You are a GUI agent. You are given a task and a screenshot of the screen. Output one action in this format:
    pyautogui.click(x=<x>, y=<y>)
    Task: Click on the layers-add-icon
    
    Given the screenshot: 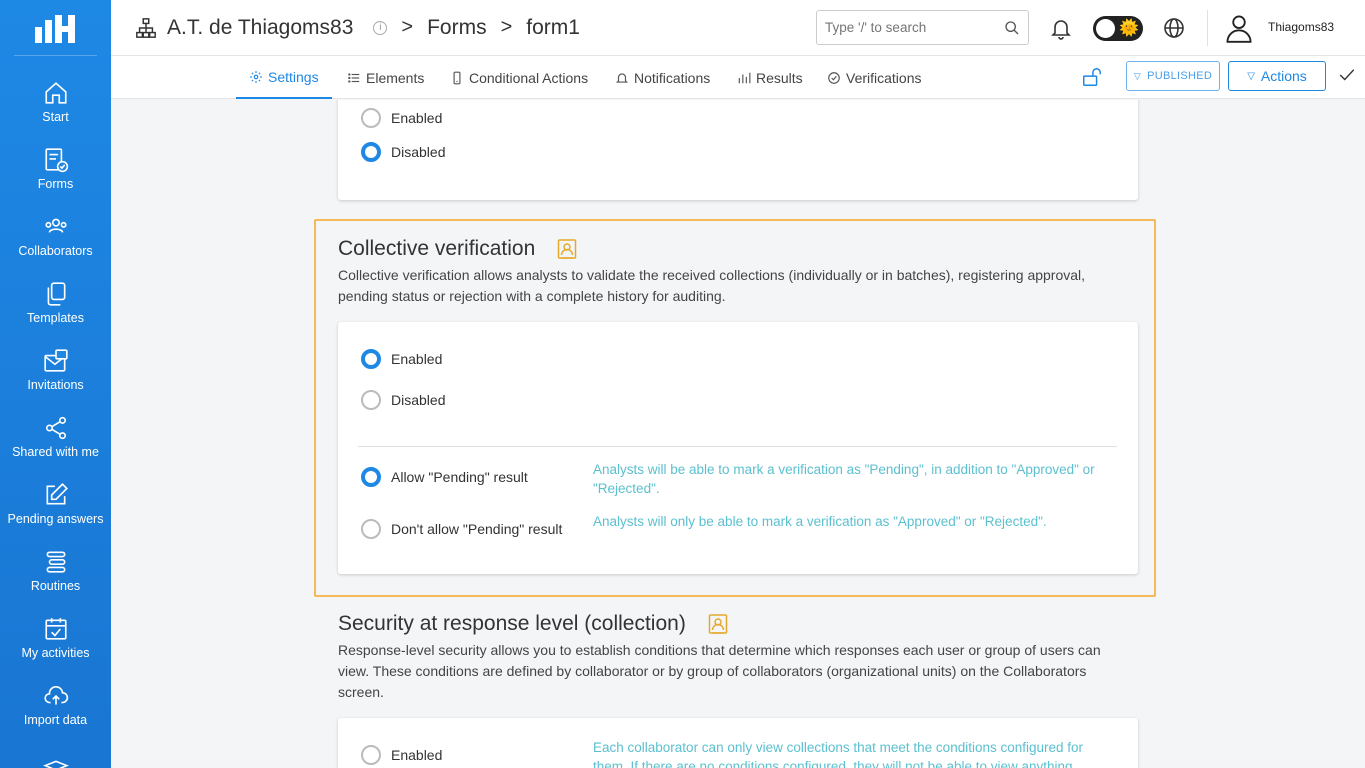 What is the action you would take?
    pyautogui.click(x=55, y=763)
    